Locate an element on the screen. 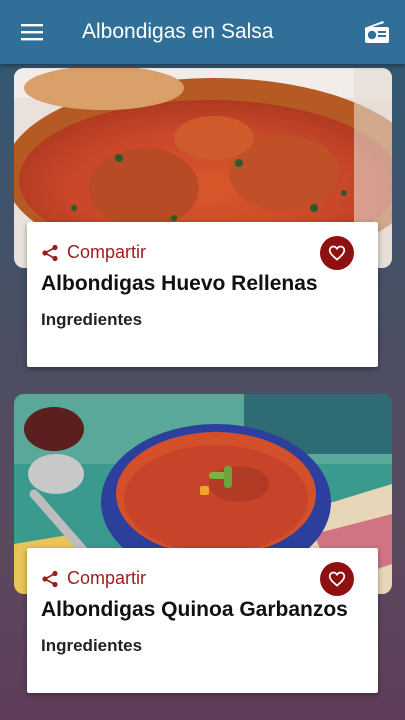  radio-icon is located at coordinates (377, 32).